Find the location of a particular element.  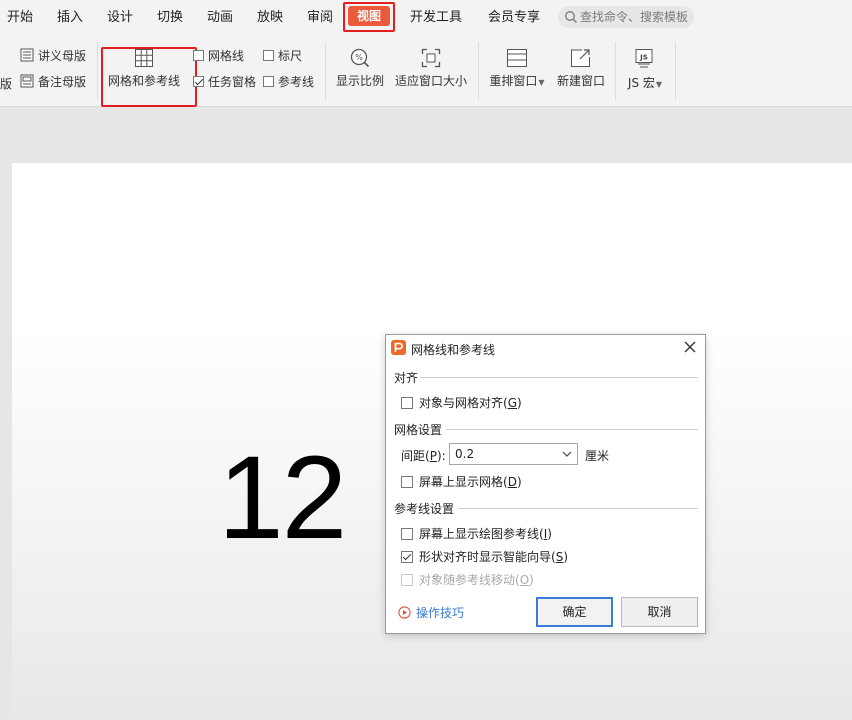

show-grid-checkbox is located at coordinates (407, 481).